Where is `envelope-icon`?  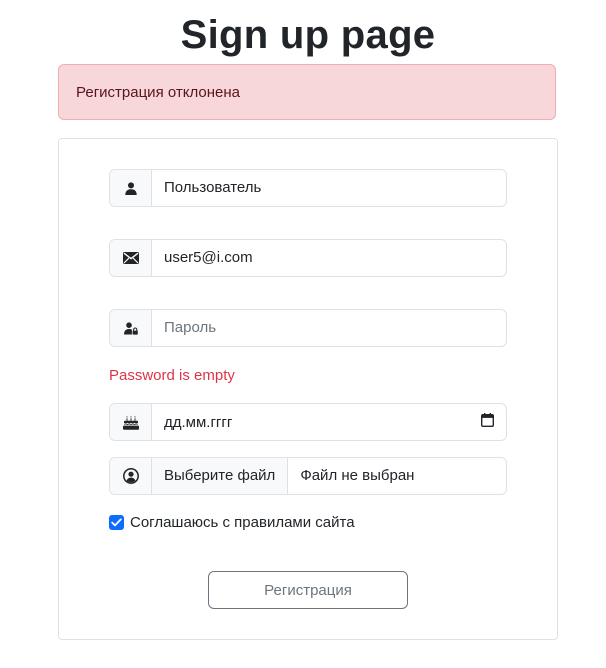
envelope-icon is located at coordinates (131, 258).